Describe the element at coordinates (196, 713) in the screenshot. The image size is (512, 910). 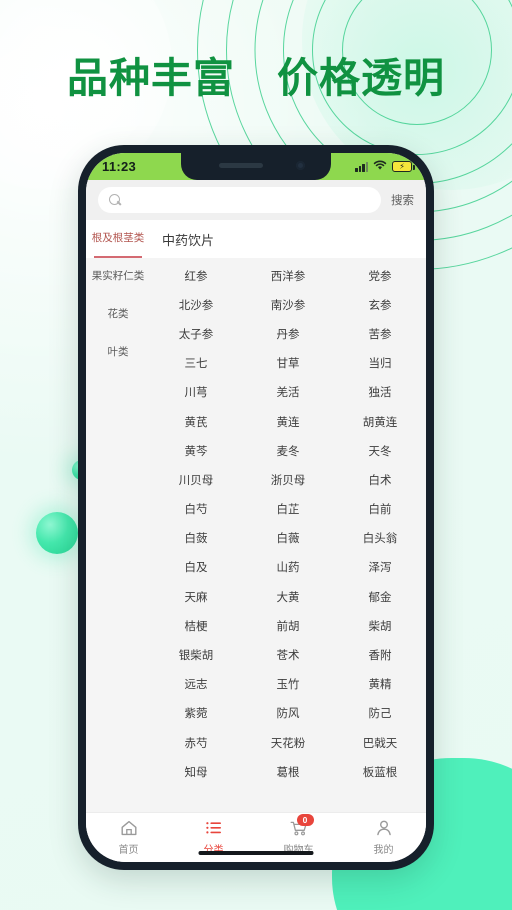
I see `herb-grid-item: 紫菀` at that location.